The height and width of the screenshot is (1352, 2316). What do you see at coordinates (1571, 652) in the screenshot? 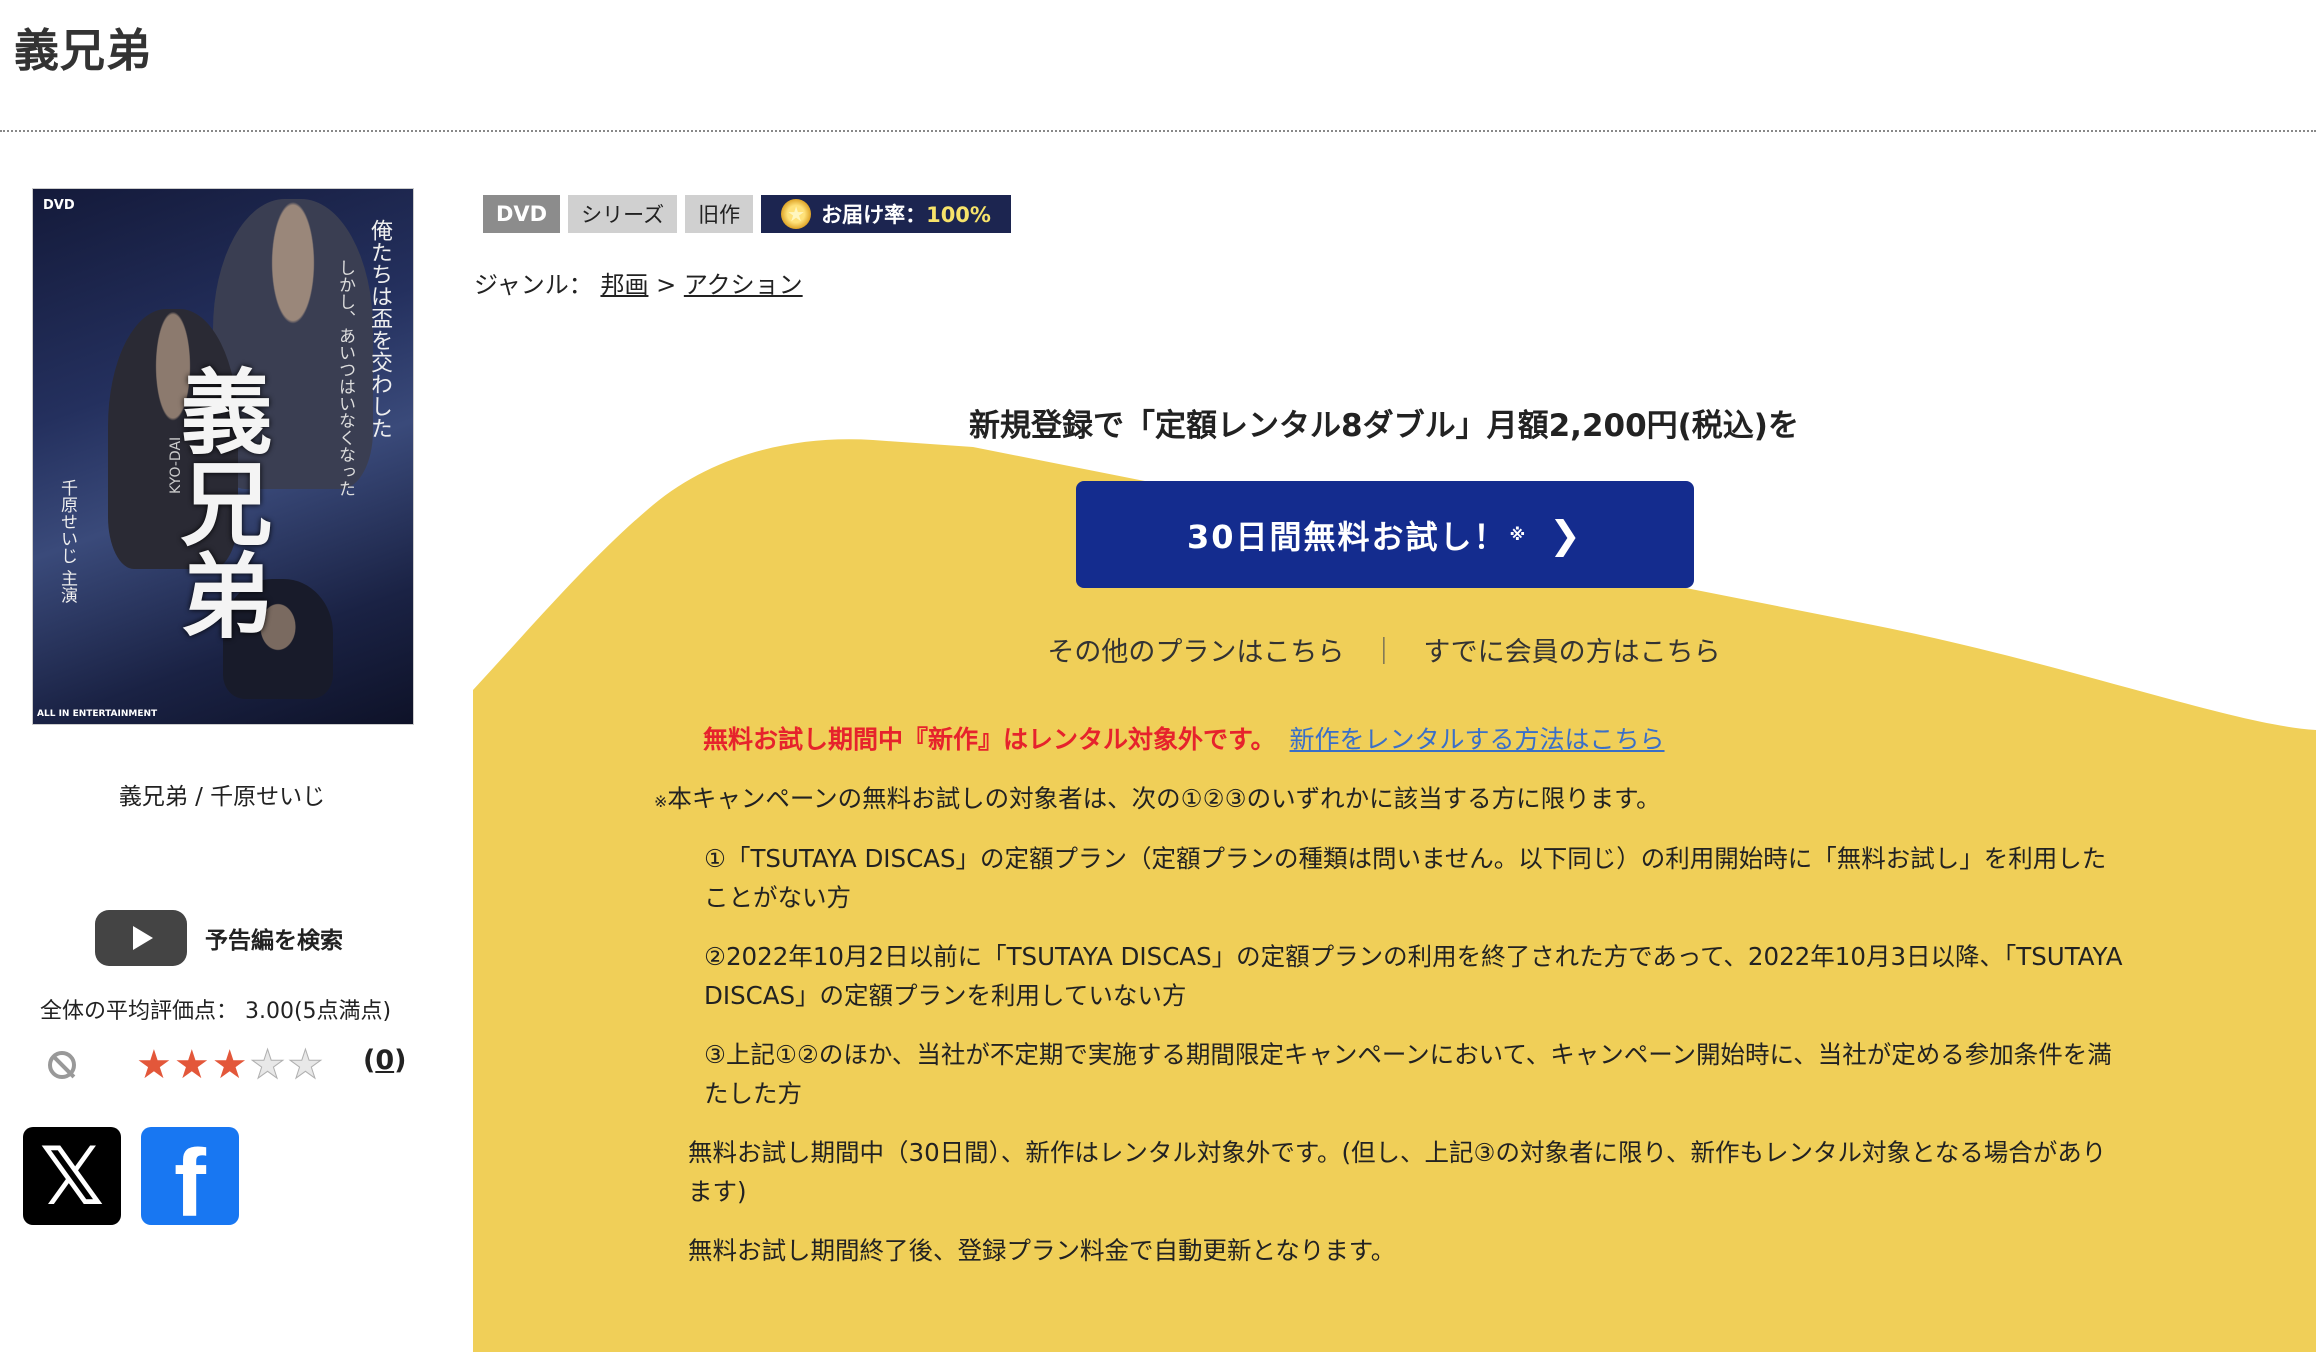
I see `member-login-link: すでに会員の方はこちら` at bounding box center [1571, 652].